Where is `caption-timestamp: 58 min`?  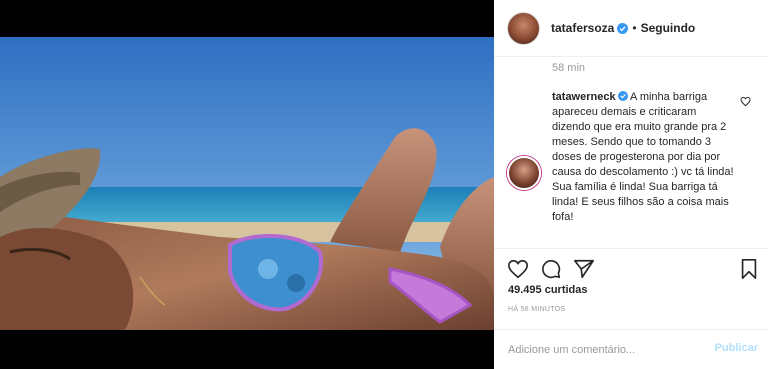
caption-timestamp: 58 min is located at coordinates (569, 68).